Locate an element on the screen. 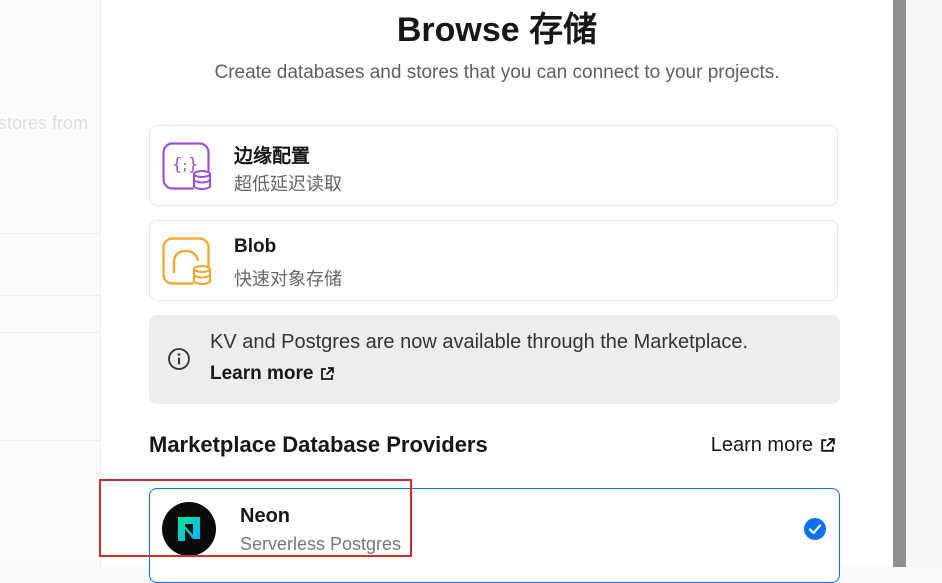 This screenshot has height=583, width=942. notice-learn-more-link: Learn more is located at coordinates (272, 374).